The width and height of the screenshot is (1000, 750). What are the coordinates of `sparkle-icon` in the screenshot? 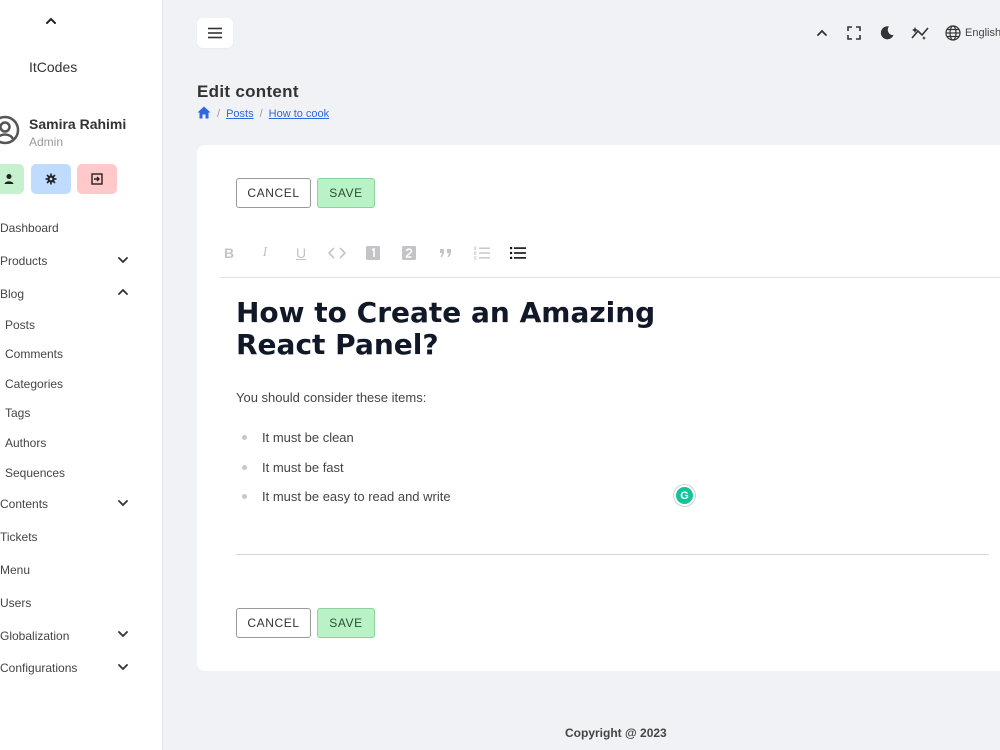 It's located at (920, 33).